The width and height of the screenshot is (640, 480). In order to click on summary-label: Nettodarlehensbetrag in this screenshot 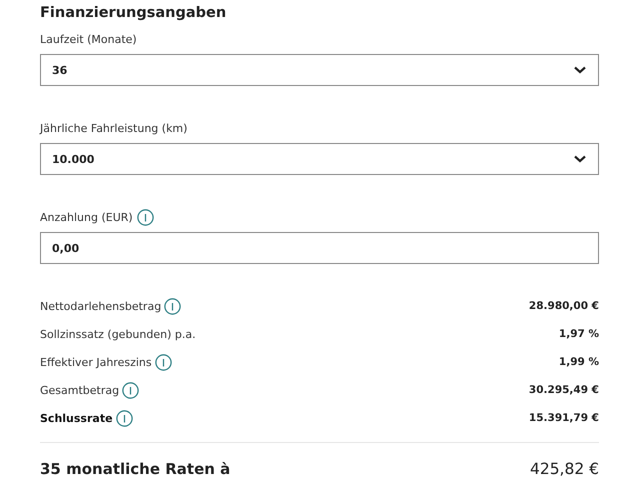, I will do `click(101, 306)`.